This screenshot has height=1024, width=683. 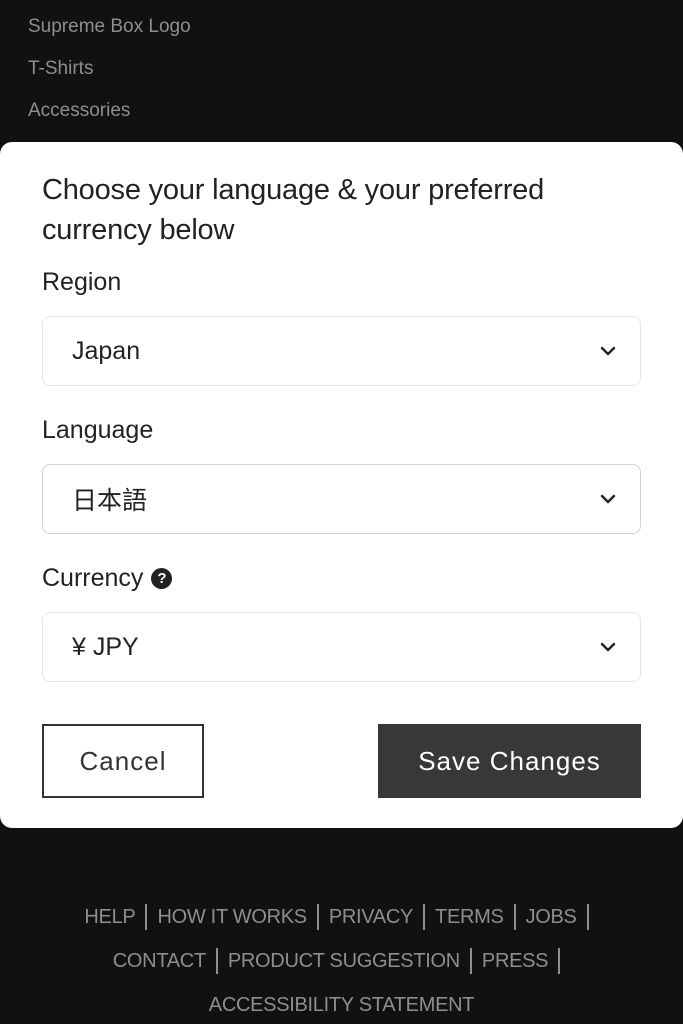 I want to click on footer-link-product-suggestion: PRODUCT SUGGESTION, so click(x=344, y=961).